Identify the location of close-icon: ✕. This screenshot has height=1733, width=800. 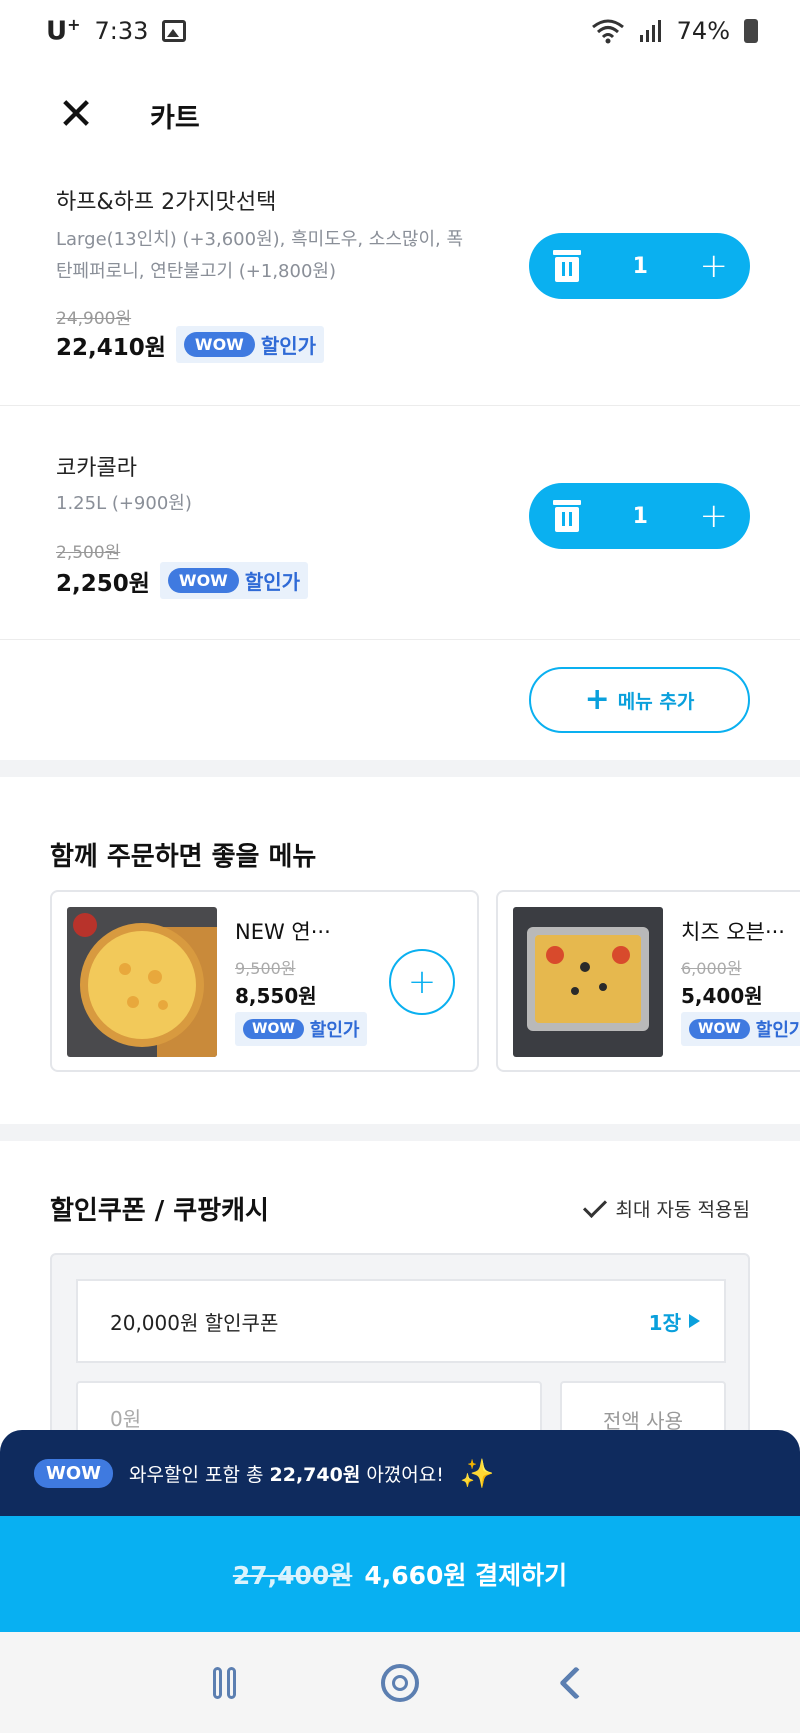
(76, 115).